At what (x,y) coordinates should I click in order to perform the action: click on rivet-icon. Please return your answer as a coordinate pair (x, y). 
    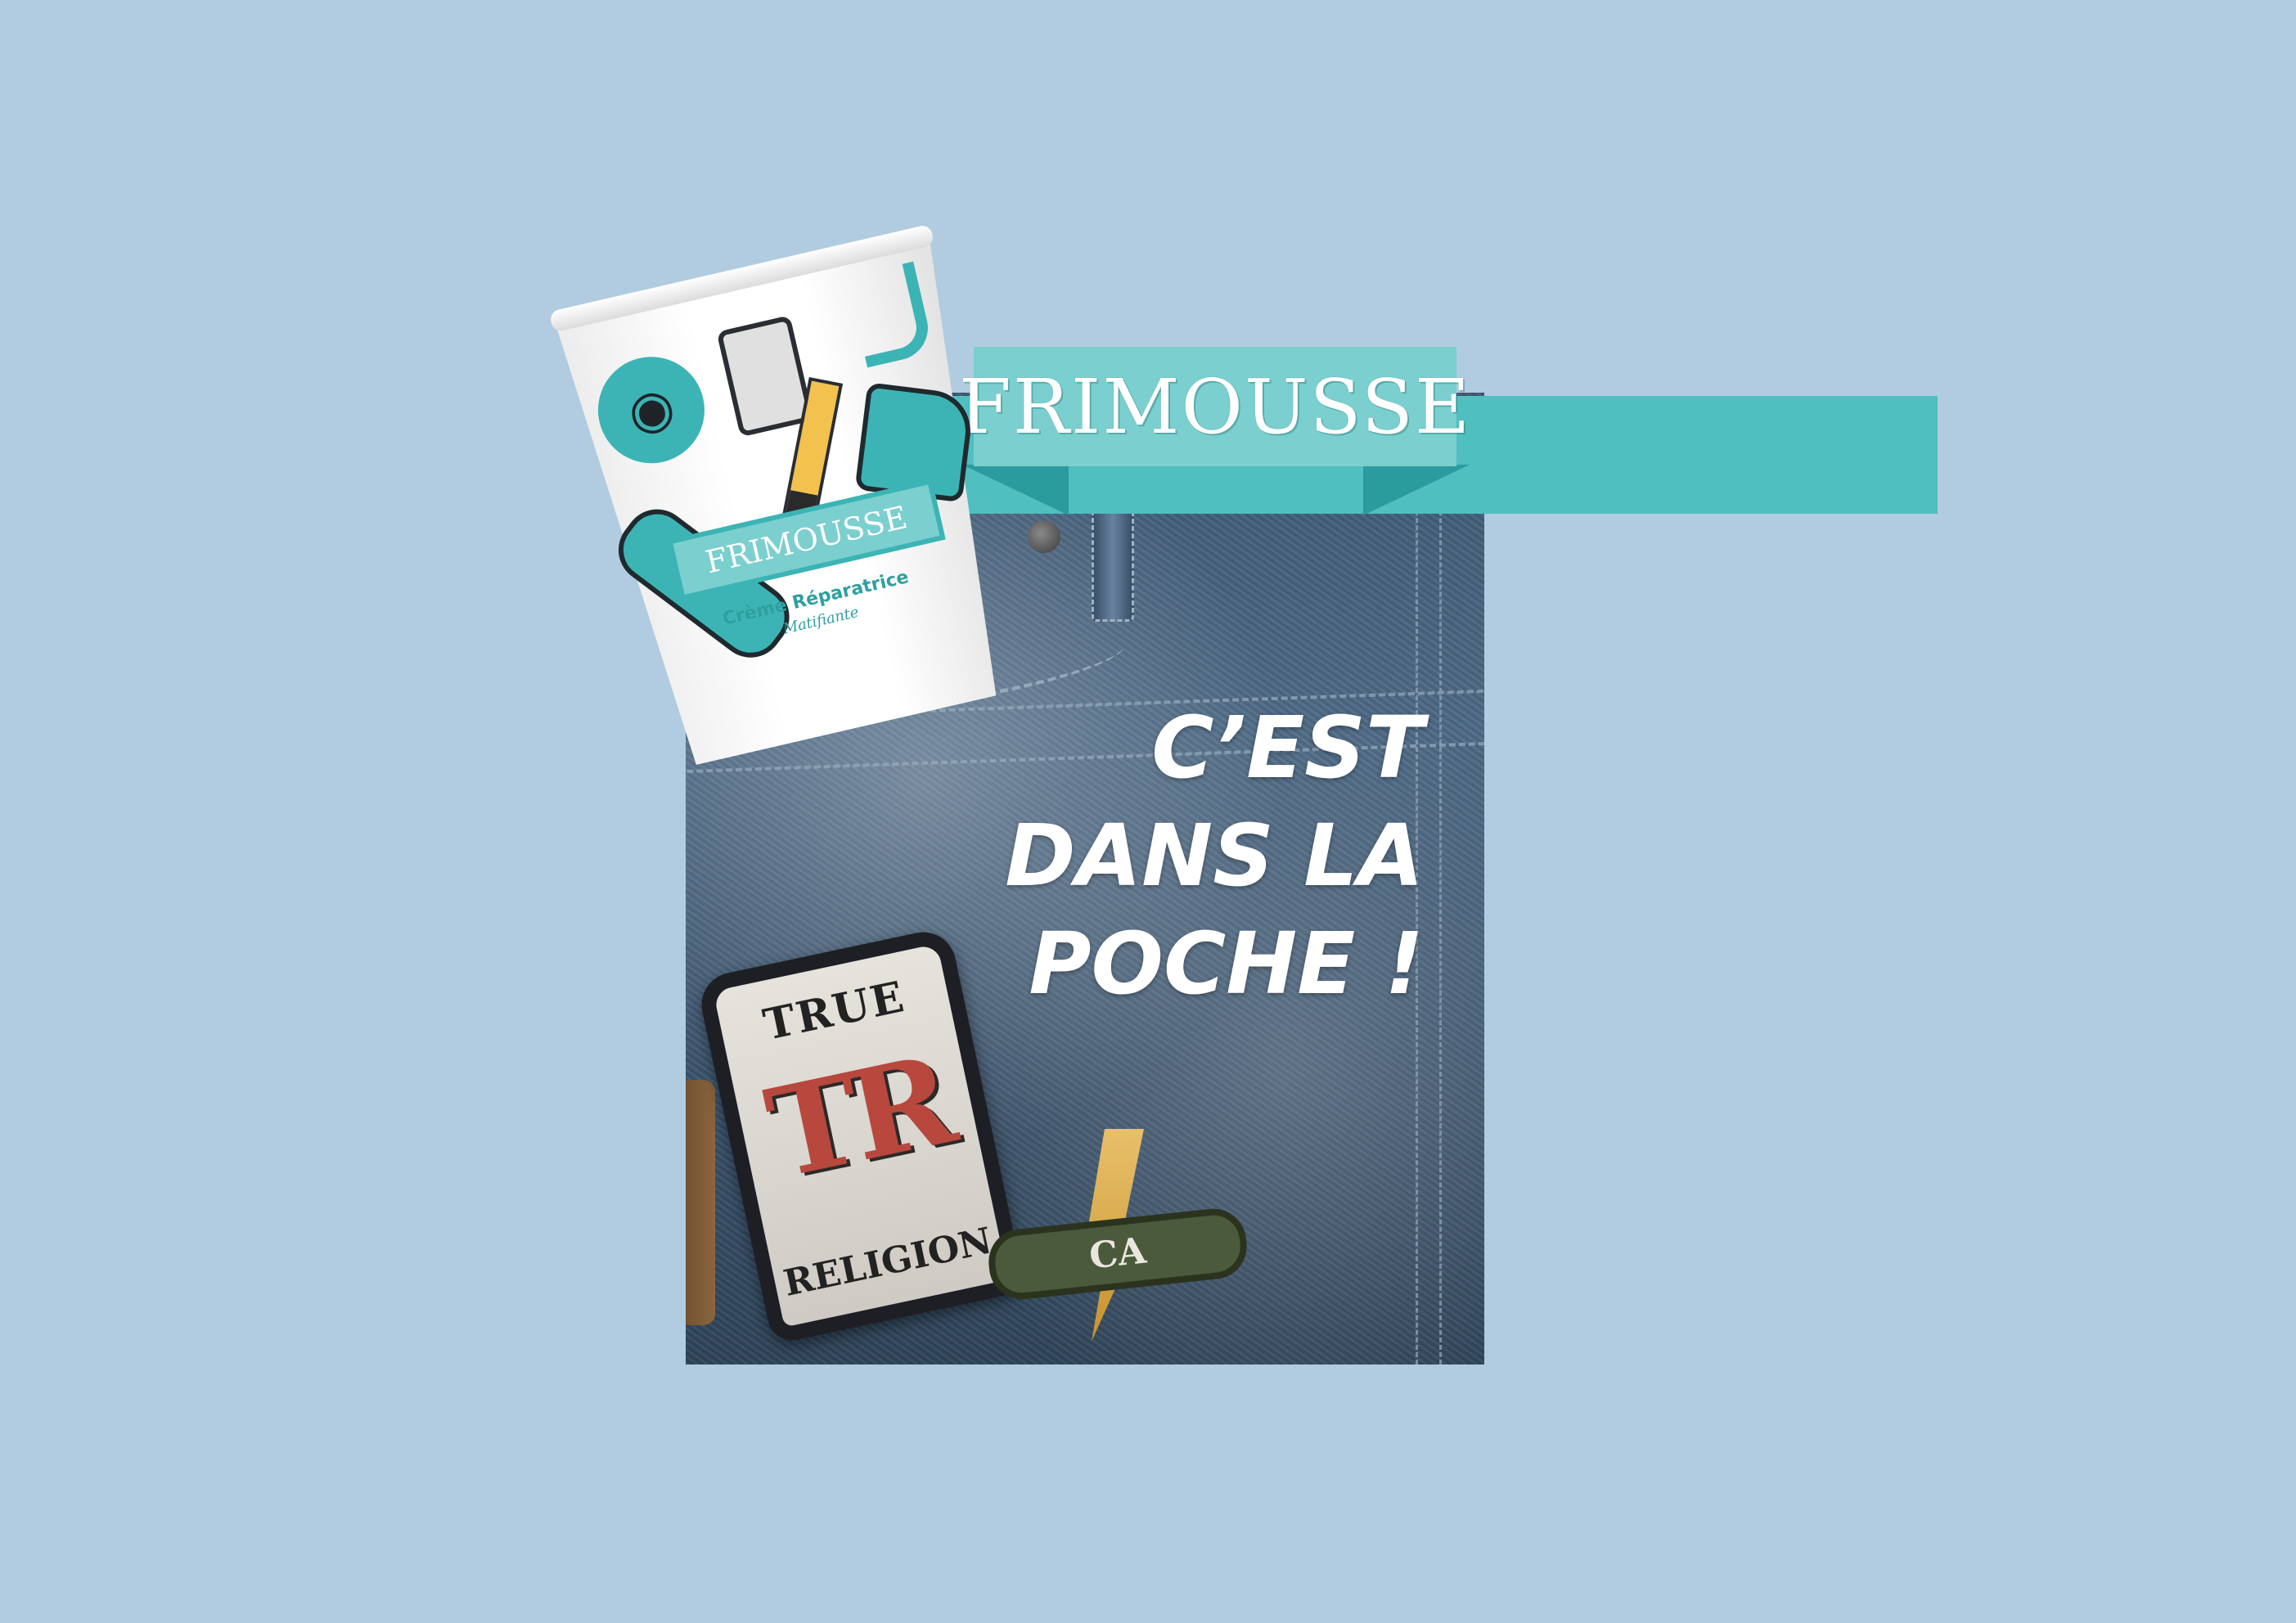
    Looking at the image, I should click on (1044, 536).